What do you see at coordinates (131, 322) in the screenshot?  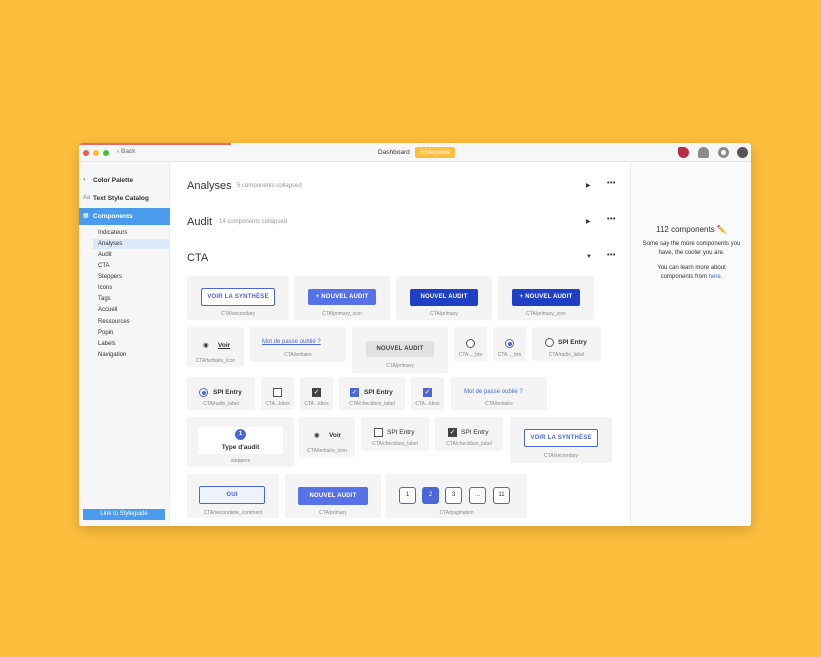 I see `sidebar-sub-ressources: Ressources` at bounding box center [131, 322].